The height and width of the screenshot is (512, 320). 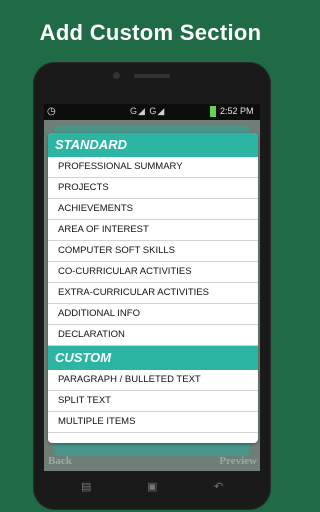 I want to click on menu-item-additional-info: ADDITIONAL INFO, so click(x=153, y=314).